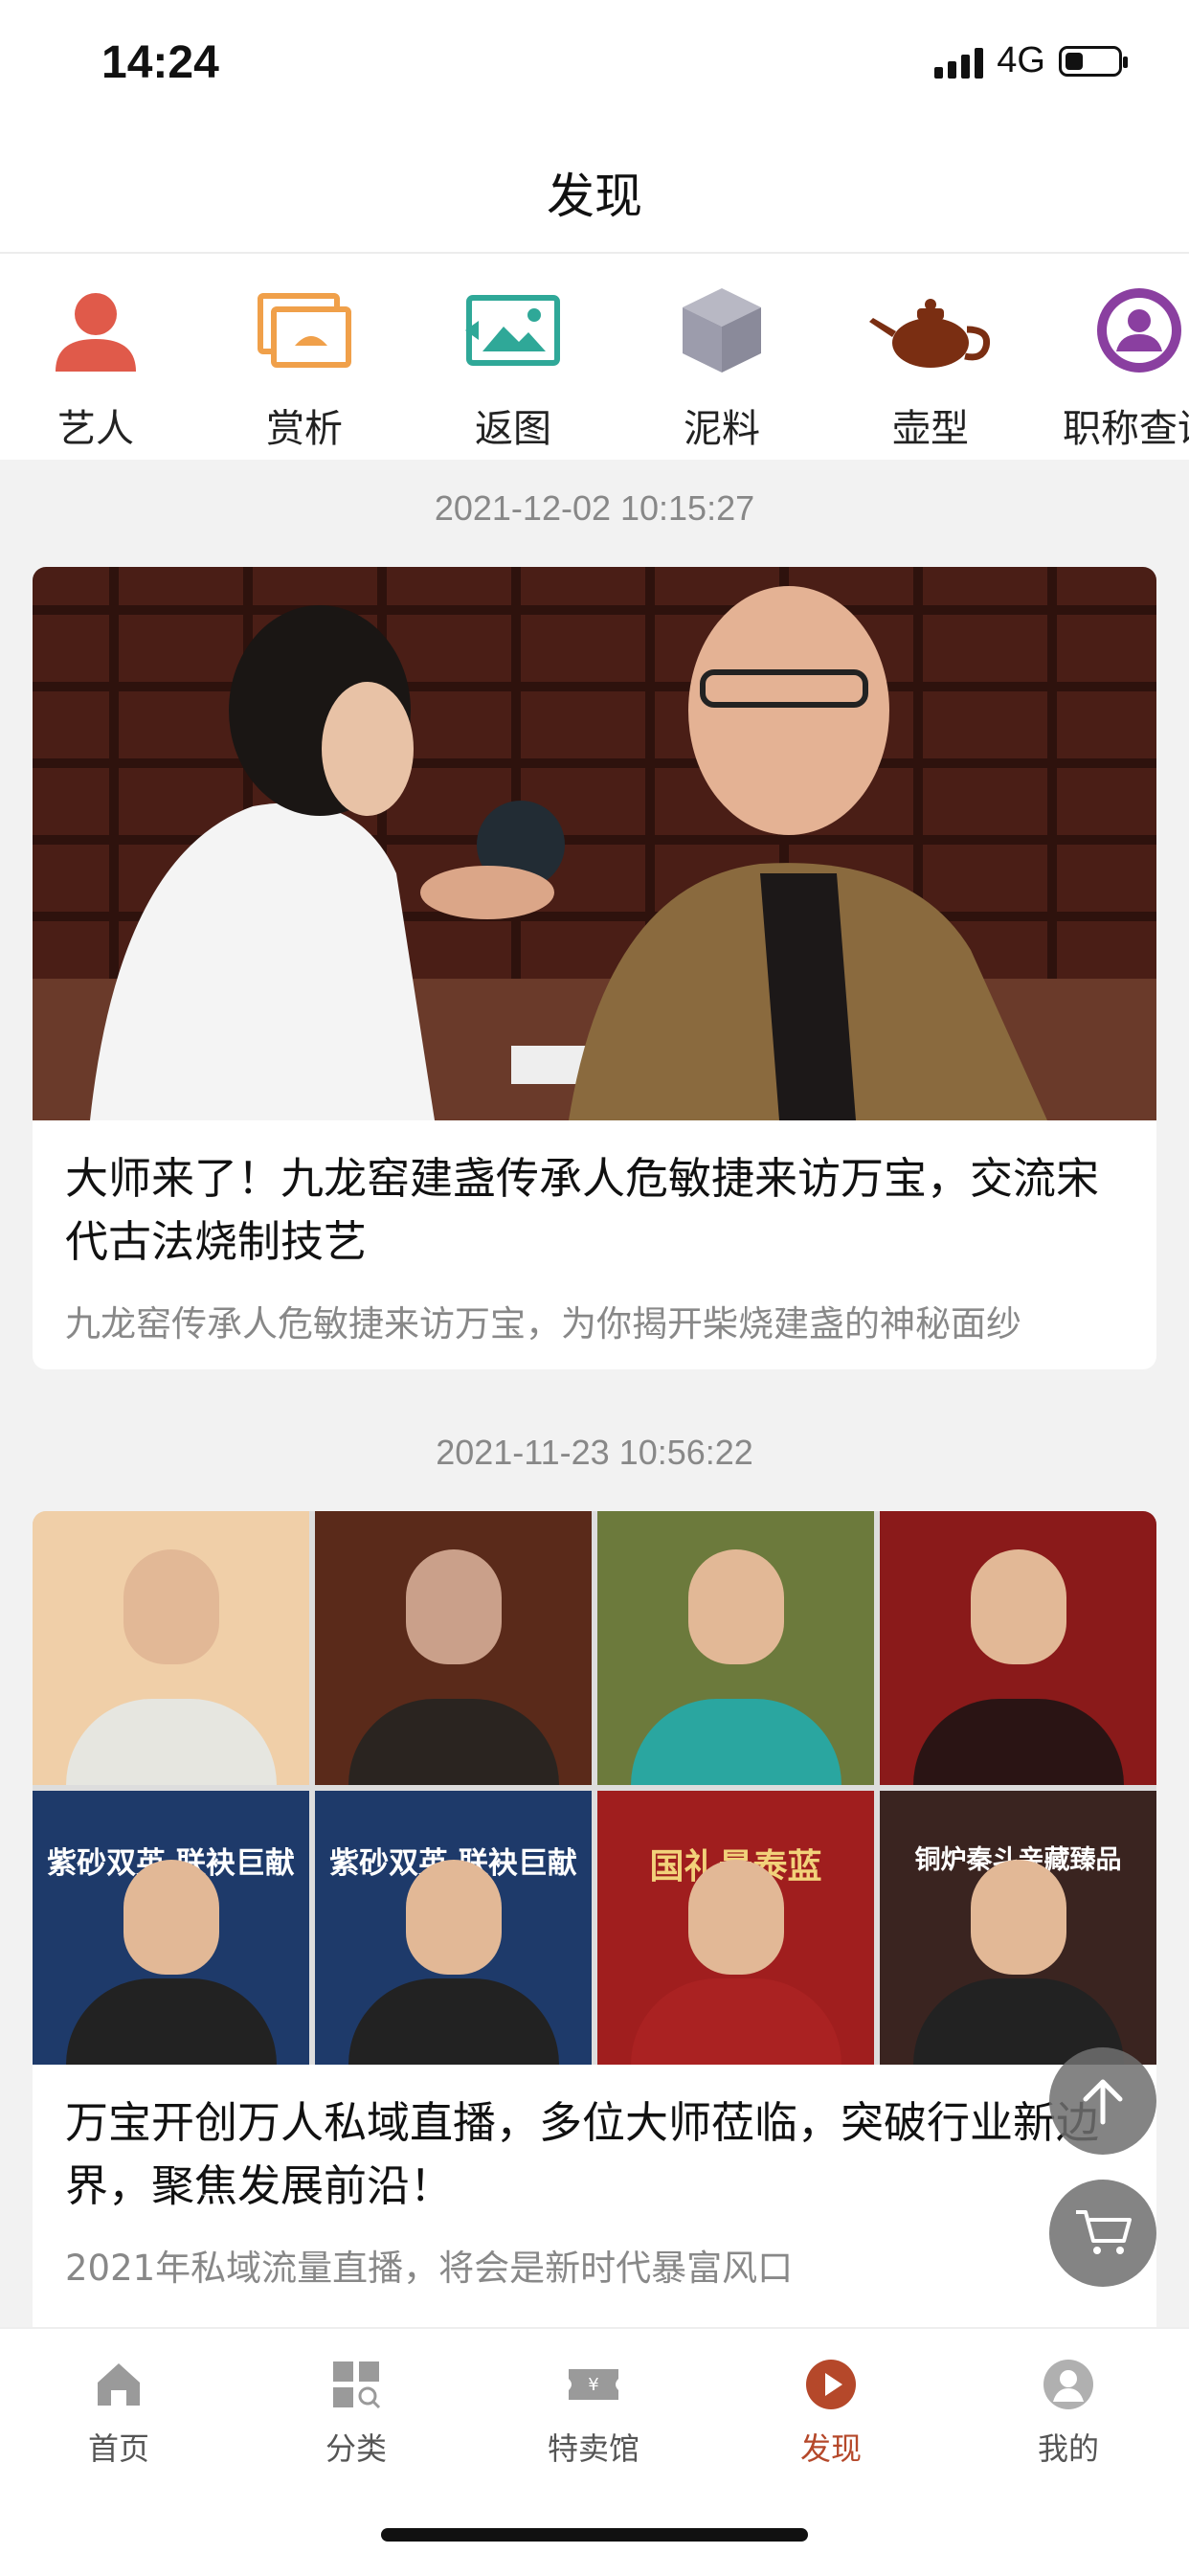 This screenshot has height=2576, width=1189. What do you see at coordinates (119, 2384) in the screenshot?
I see `home-icon` at bounding box center [119, 2384].